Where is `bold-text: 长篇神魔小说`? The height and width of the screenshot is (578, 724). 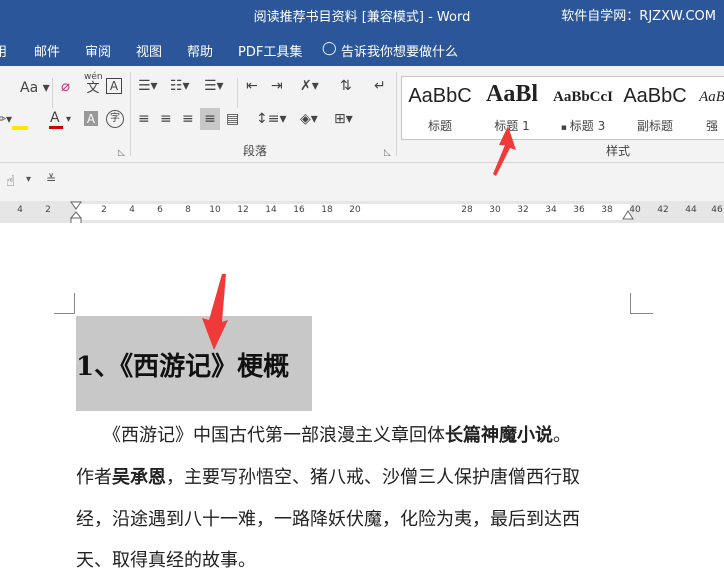
bold-text: 长篇神魔小说 is located at coordinates (499, 435).